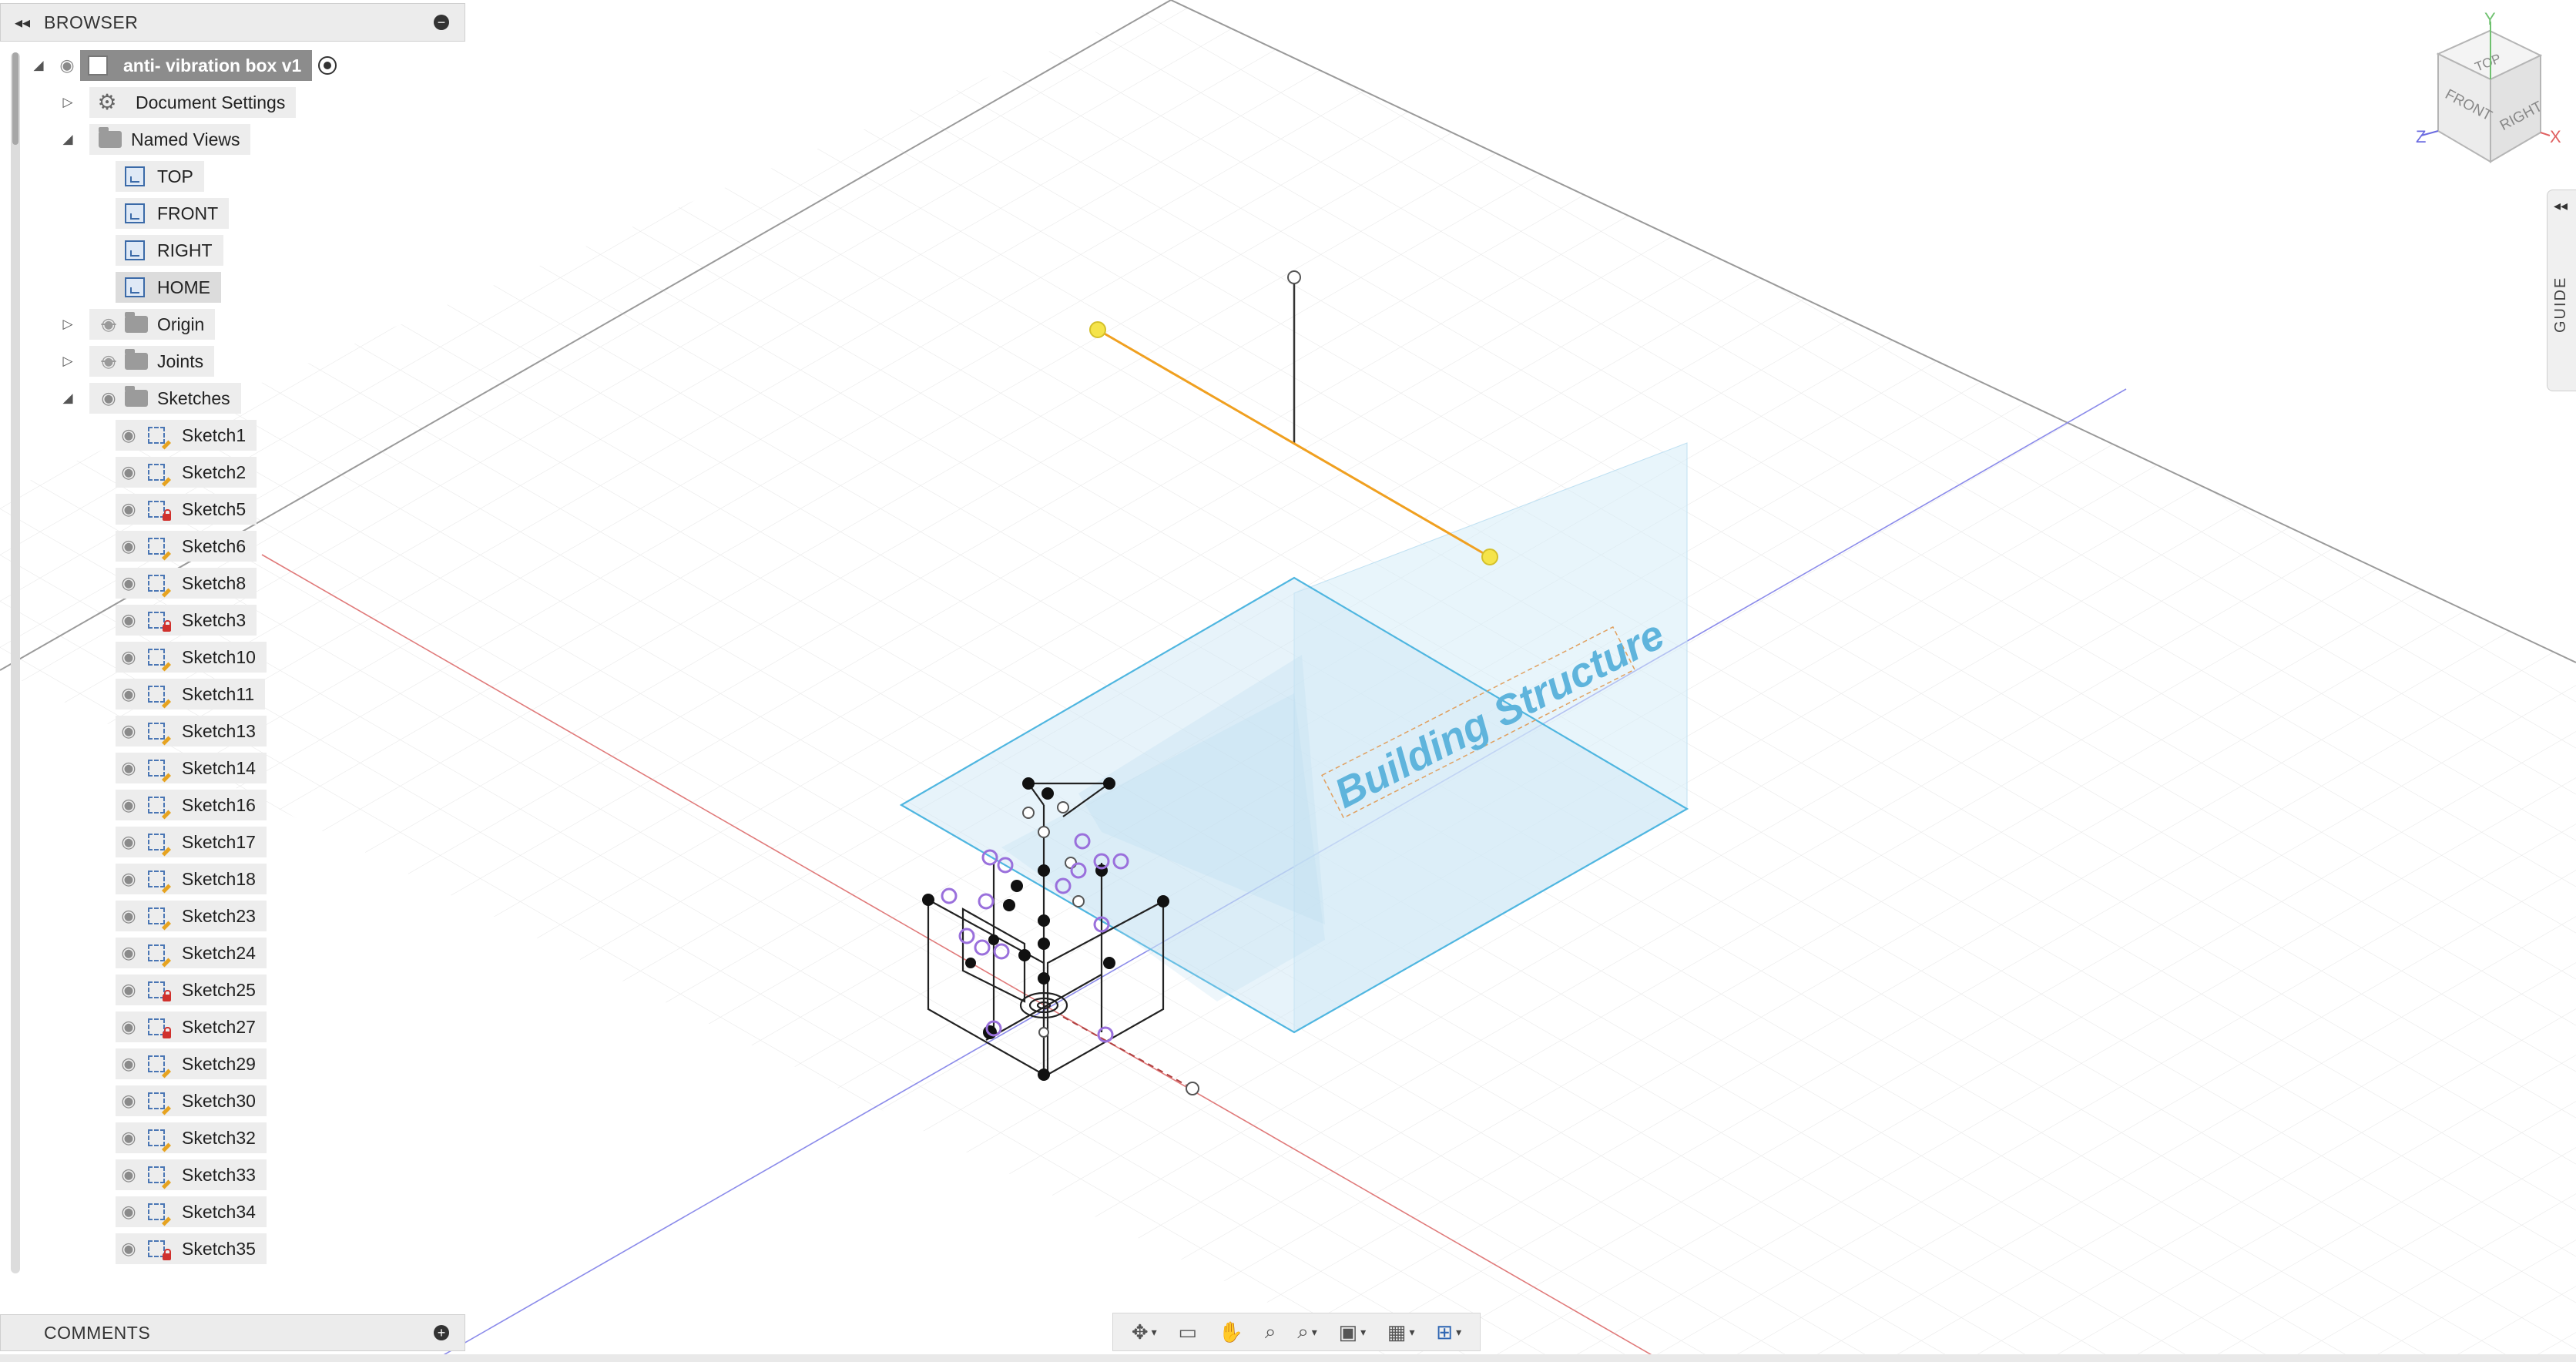 This screenshot has width=2576, height=1362. I want to click on sketch-item: ◉ Sketch25, so click(191, 990).